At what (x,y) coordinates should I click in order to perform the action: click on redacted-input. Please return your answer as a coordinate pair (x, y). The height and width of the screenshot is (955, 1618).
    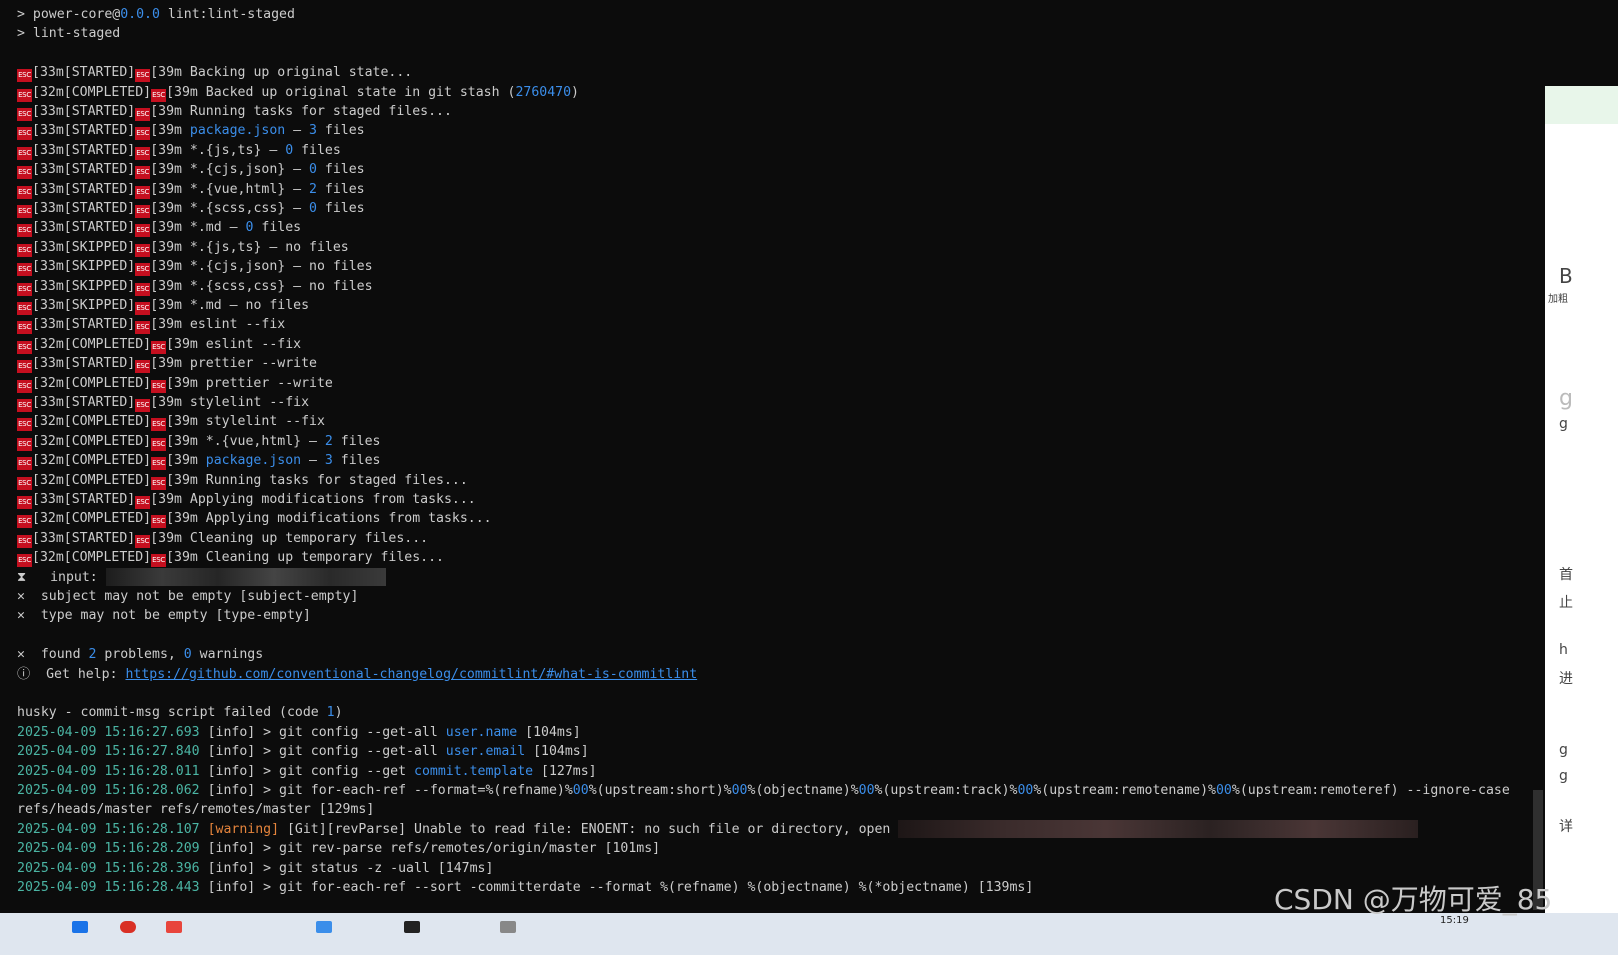
    Looking at the image, I should click on (245, 576).